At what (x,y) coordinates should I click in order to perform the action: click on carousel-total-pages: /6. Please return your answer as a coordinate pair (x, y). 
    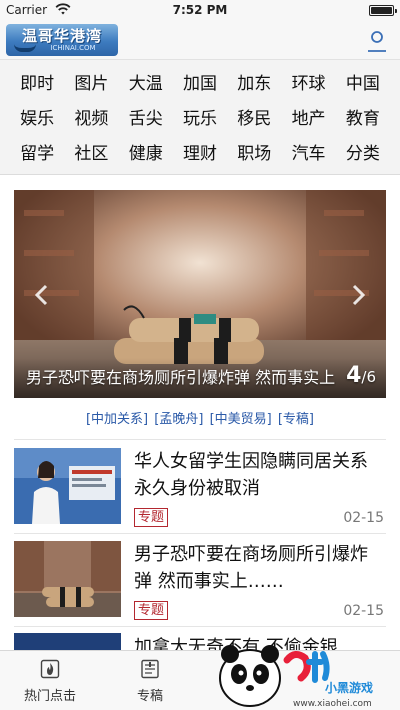
    Looking at the image, I should click on (368, 377).